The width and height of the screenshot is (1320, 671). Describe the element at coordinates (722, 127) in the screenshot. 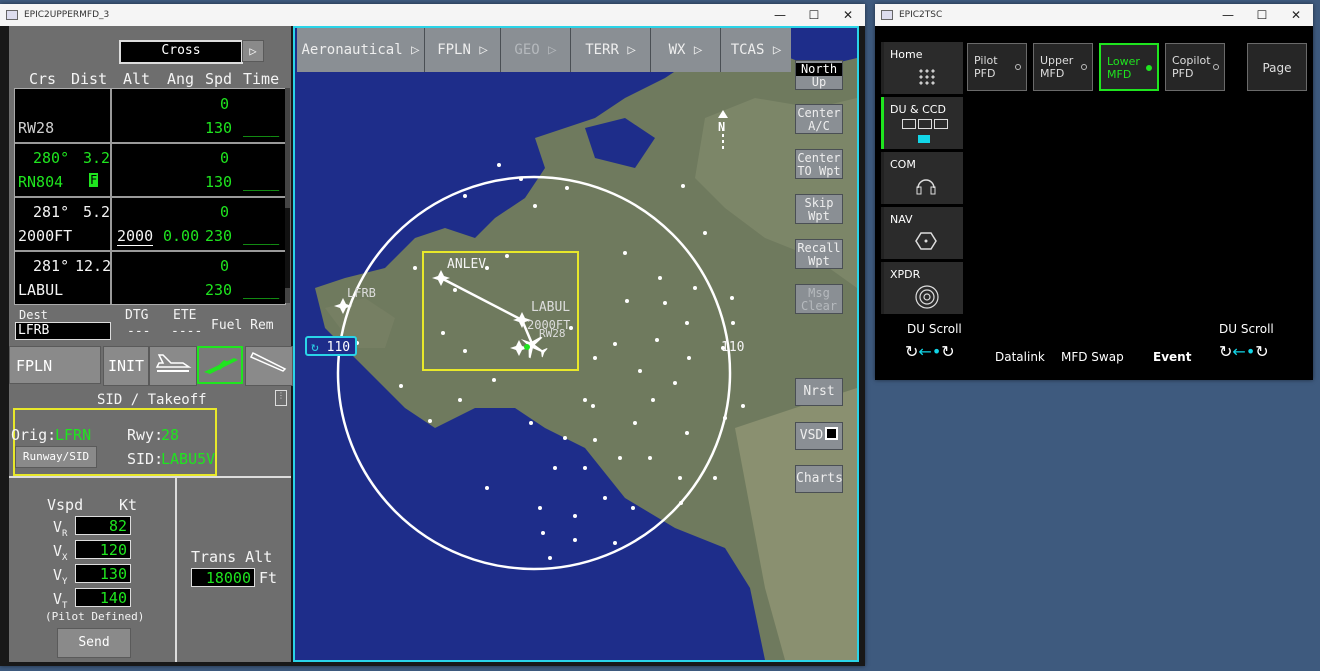

I see `north-label: N` at that location.